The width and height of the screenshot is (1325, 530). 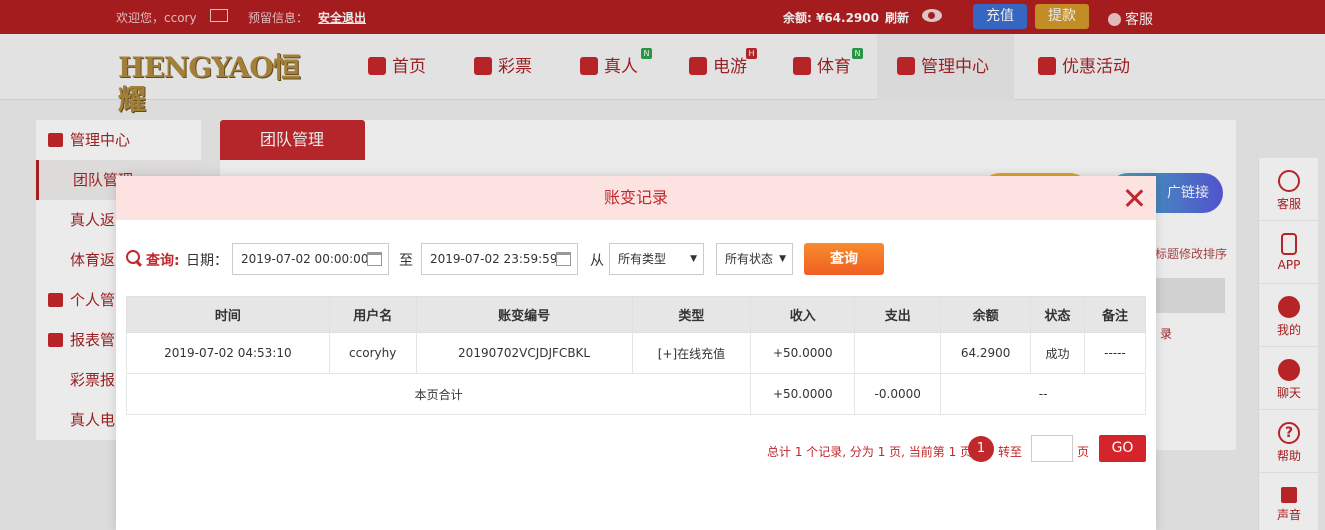 I want to click on end-date-value: 2019-07-02 23:59:59, so click(x=494, y=259).